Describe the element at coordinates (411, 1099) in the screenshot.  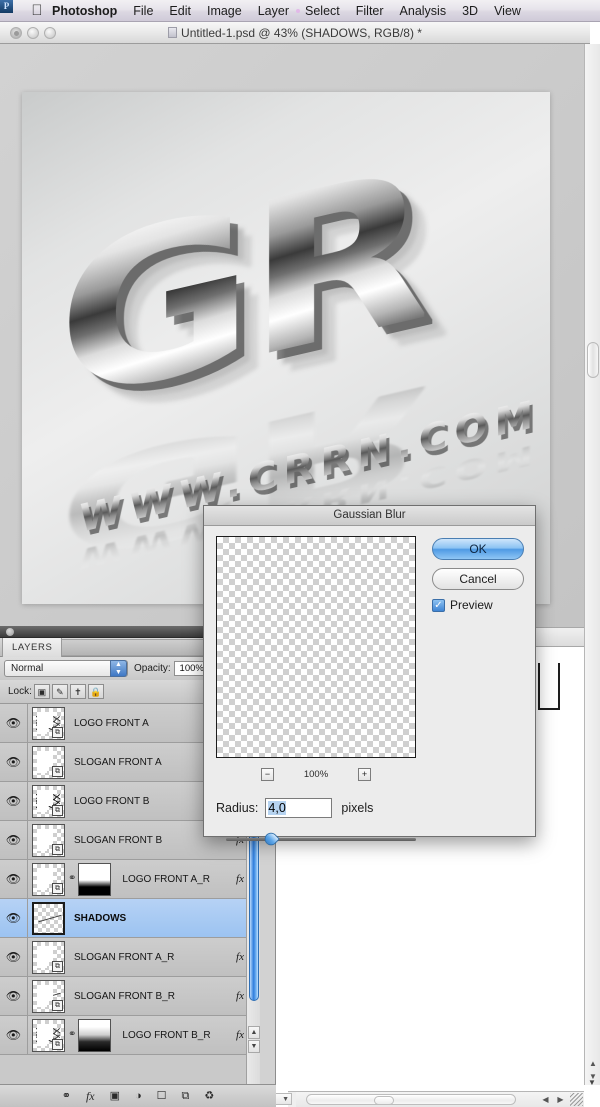
I see `horizontal-scroll-thumb` at that location.